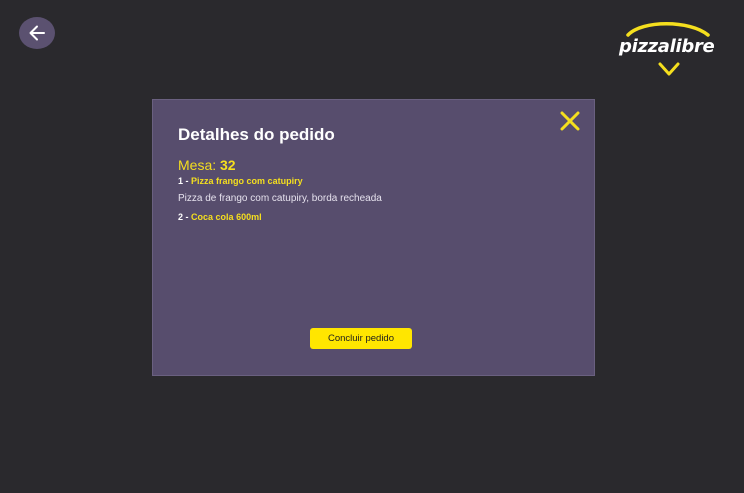 Image resolution: width=744 pixels, height=493 pixels. Describe the element at coordinates (226, 217) in the screenshot. I see `order-item-name: Coca cola 600ml` at that location.